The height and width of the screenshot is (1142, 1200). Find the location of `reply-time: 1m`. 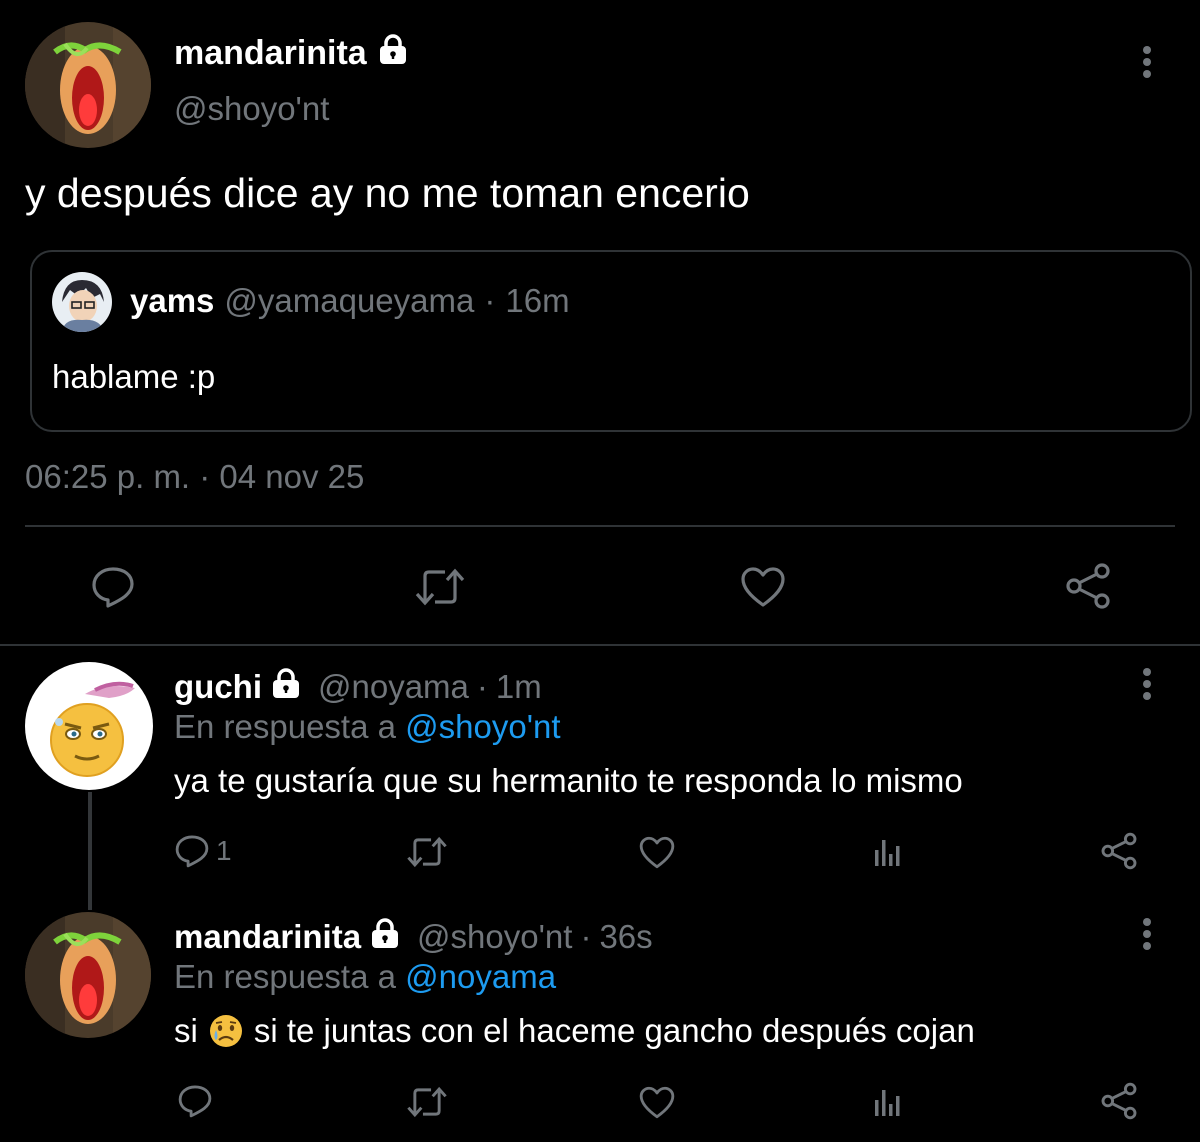

reply-time: 1m is located at coordinates (519, 687).